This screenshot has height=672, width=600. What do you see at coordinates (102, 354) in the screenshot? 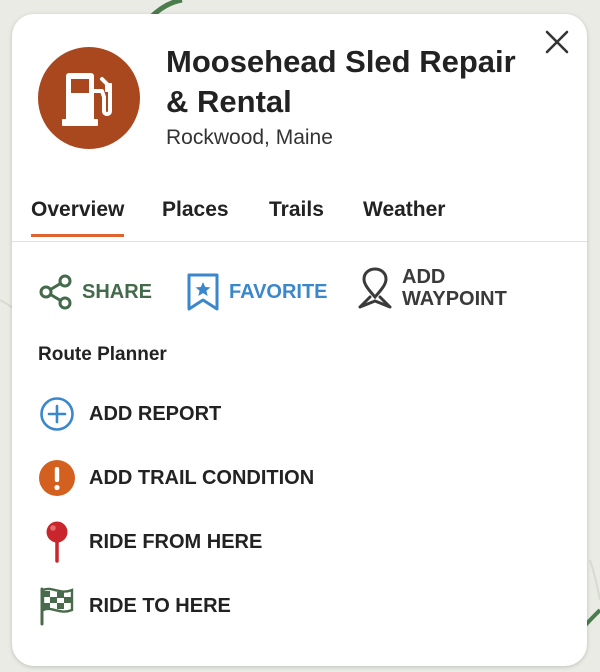
I see `route-planner-title: Route Planner` at bounding box center [102, 354].